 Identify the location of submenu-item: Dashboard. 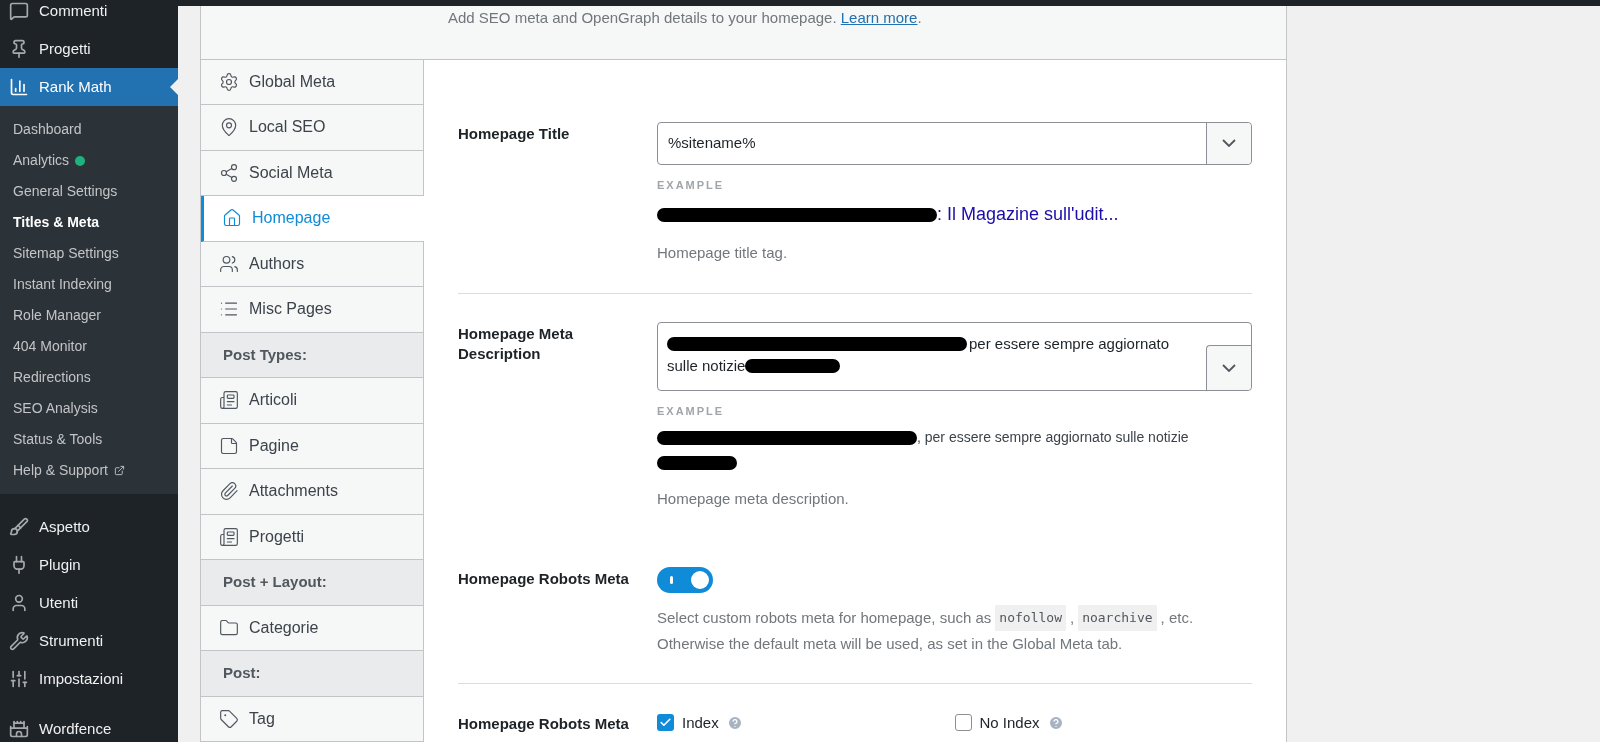
(89, 129).